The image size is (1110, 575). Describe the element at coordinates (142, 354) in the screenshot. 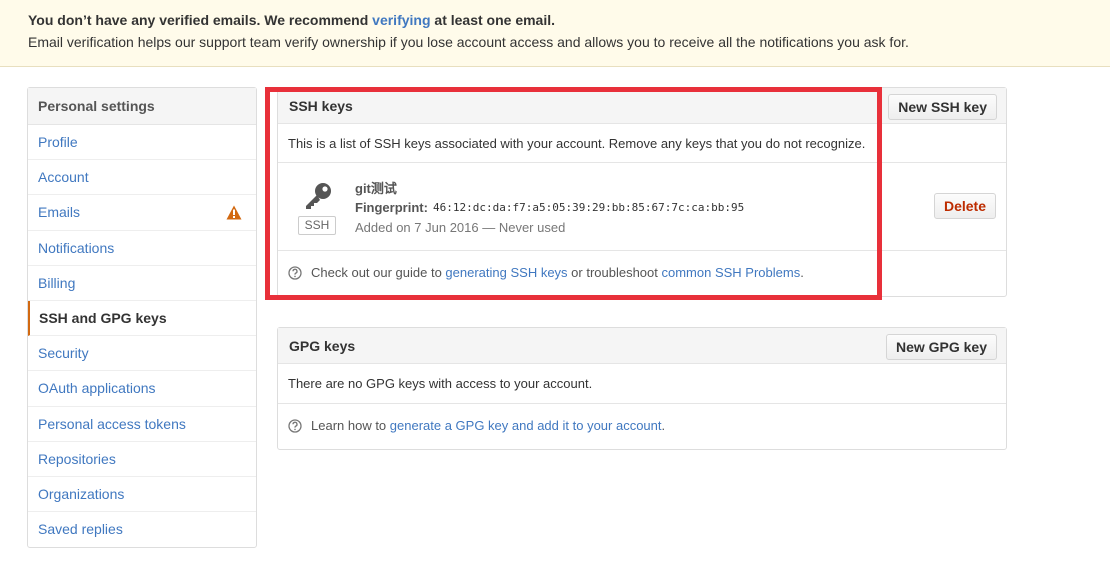

I see `sidebar-item-security: Security` at that location.